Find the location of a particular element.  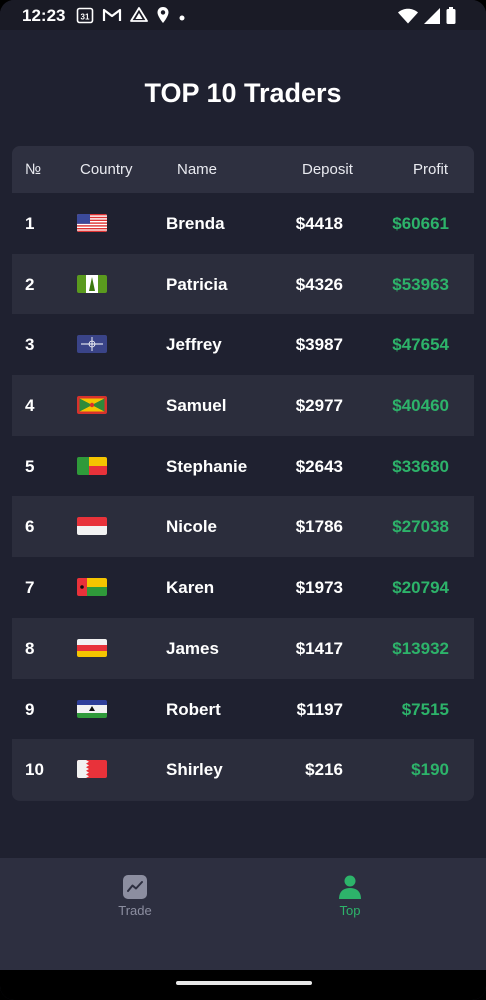

calendar-day: 31 is located at coordinates (85, 17).